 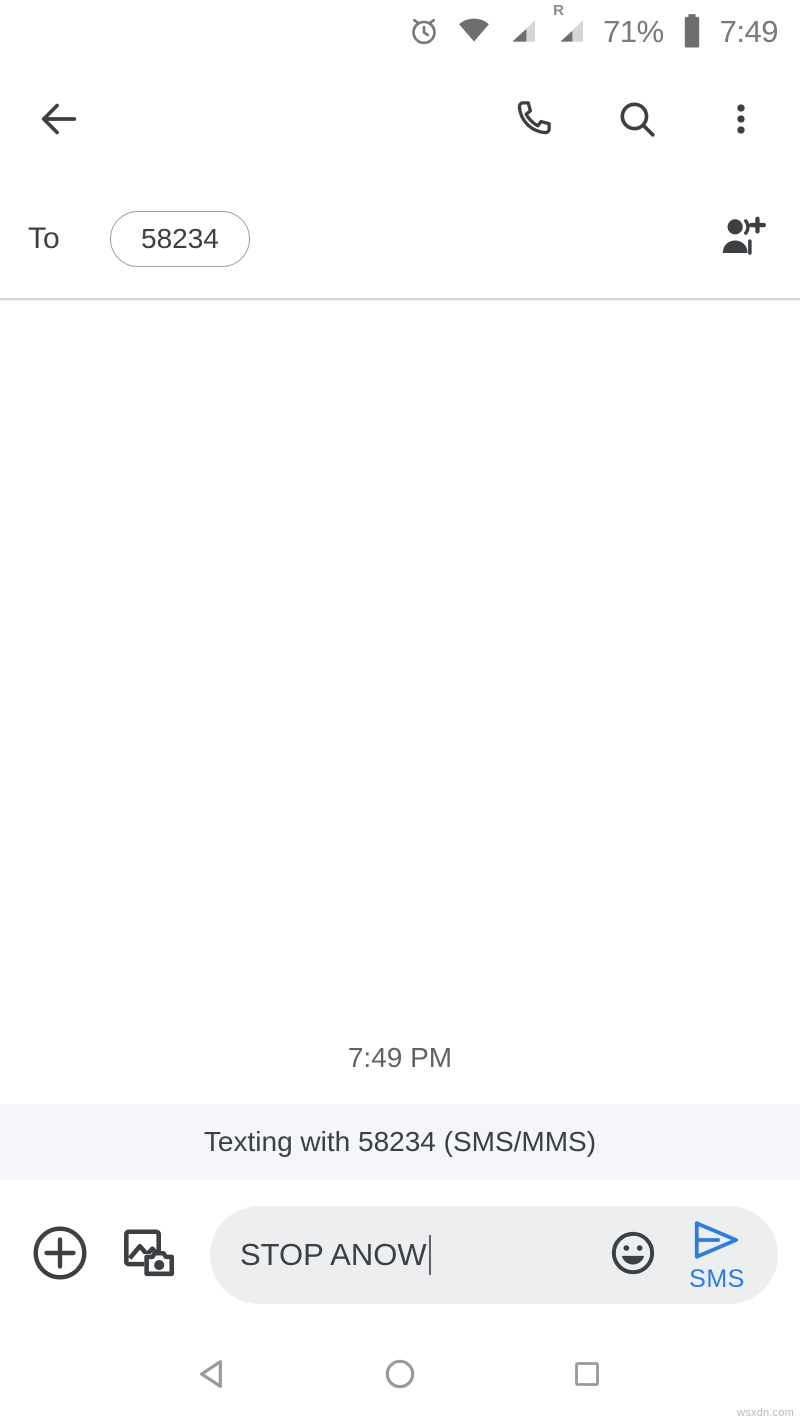 I want to click on alarm-icon, so click(x=424, y=31).